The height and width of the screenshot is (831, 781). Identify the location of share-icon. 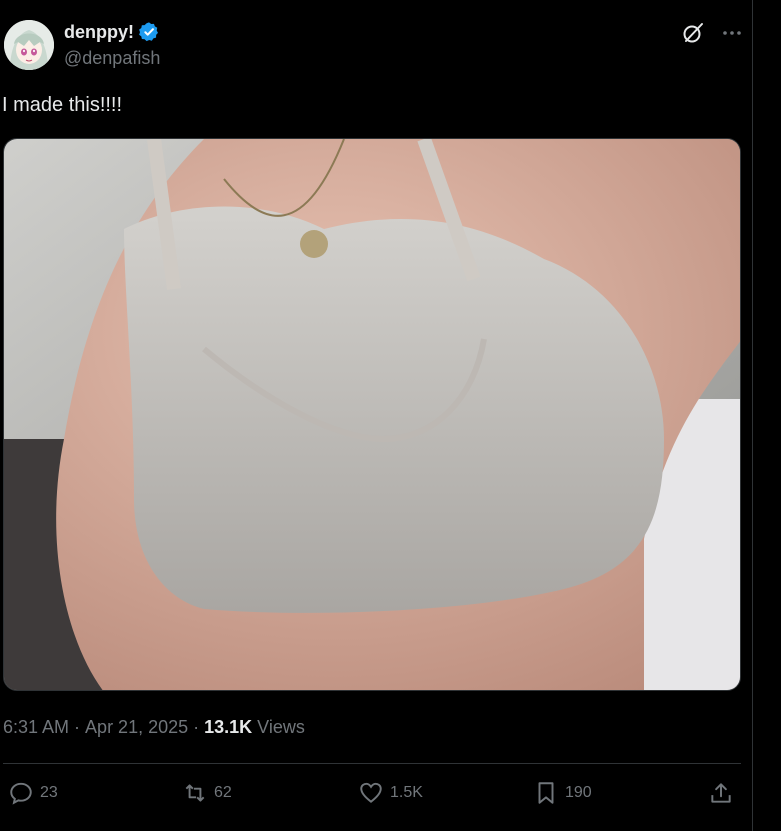
(721, 793).